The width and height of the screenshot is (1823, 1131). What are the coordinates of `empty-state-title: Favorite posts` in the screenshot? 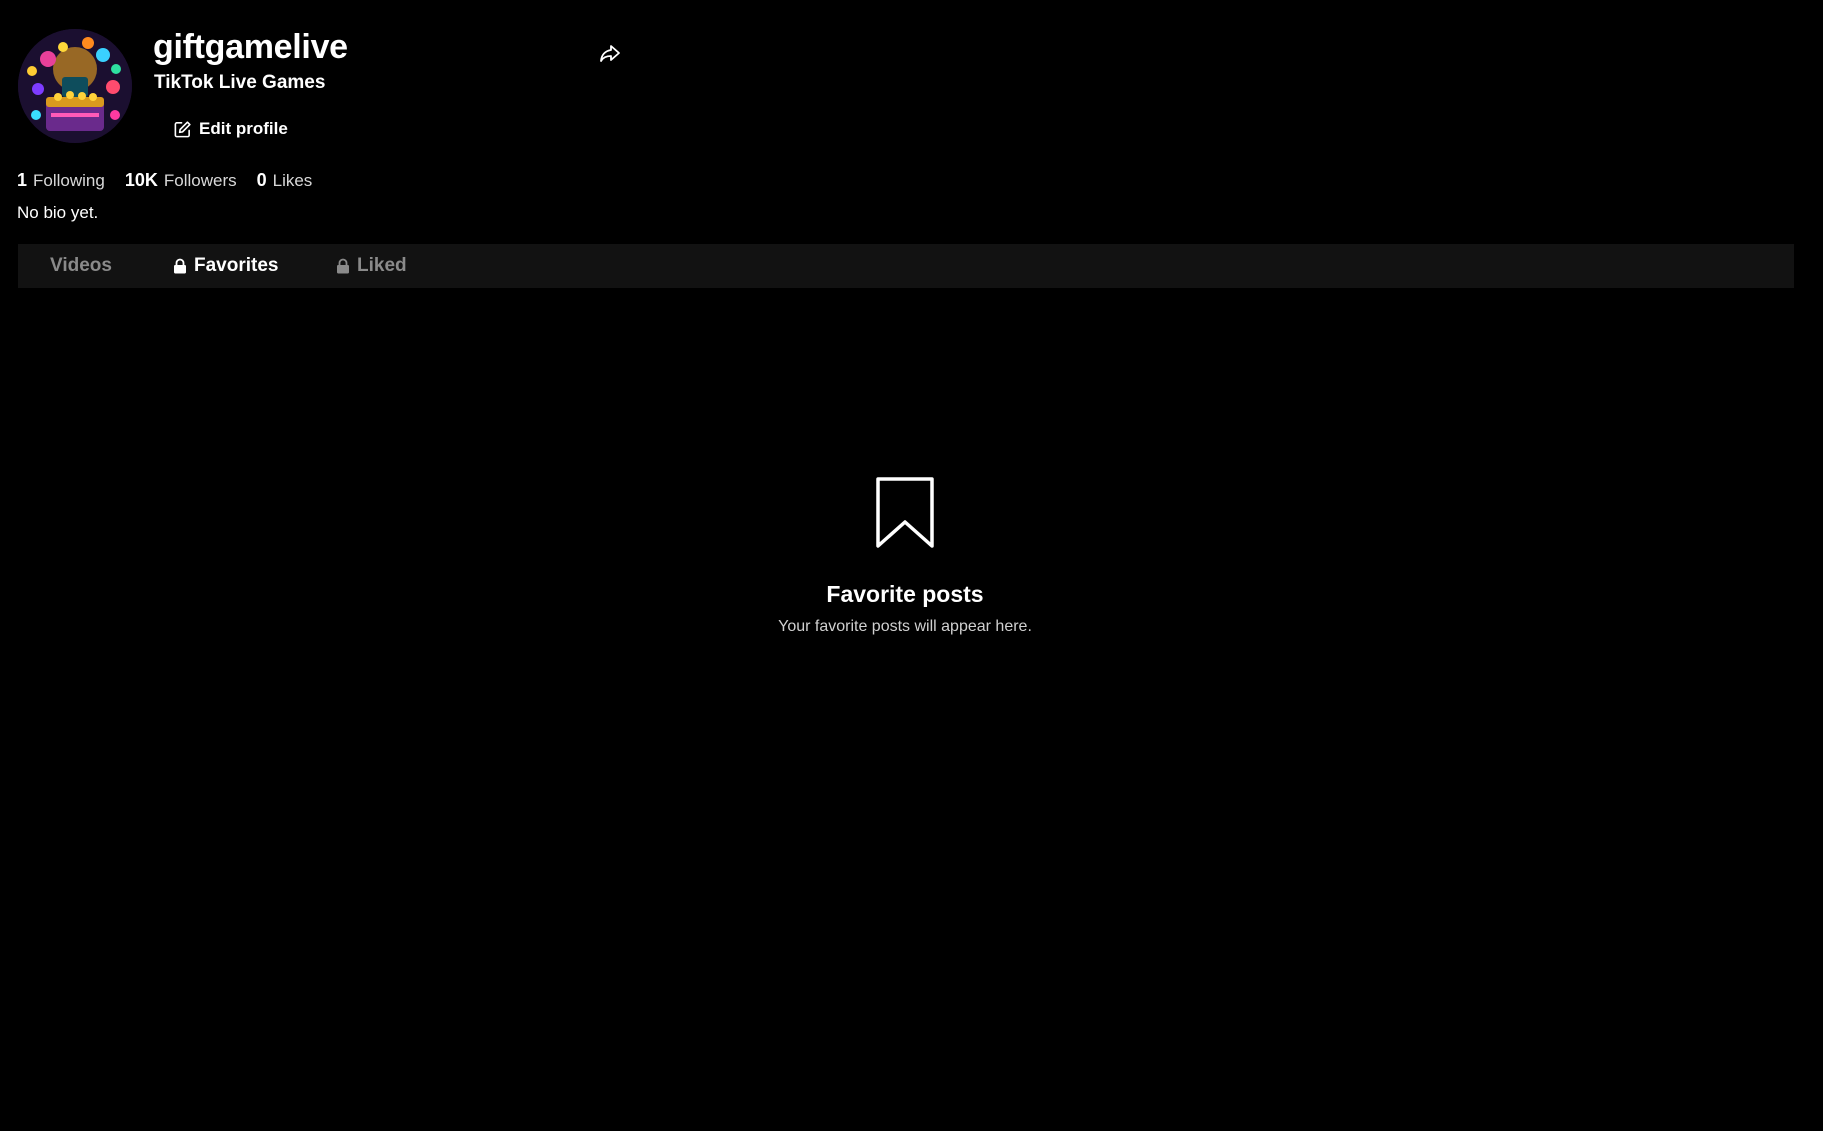 It's located at (905, 594).